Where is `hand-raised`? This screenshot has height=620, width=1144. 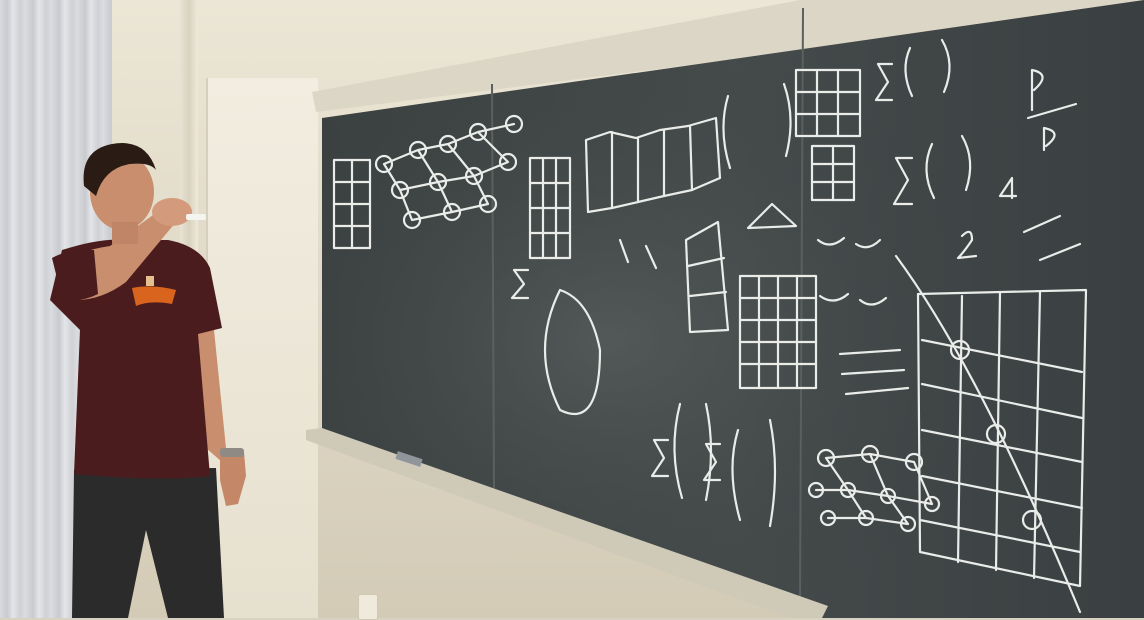
hand-raised is located at coordinates (172, 212).